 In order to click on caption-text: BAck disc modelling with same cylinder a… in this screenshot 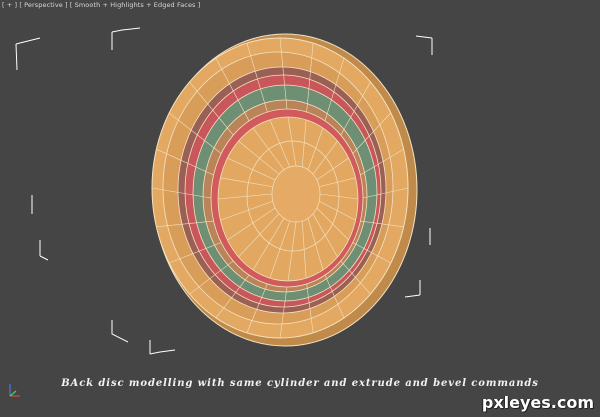, I will do `click(300, 383)`.